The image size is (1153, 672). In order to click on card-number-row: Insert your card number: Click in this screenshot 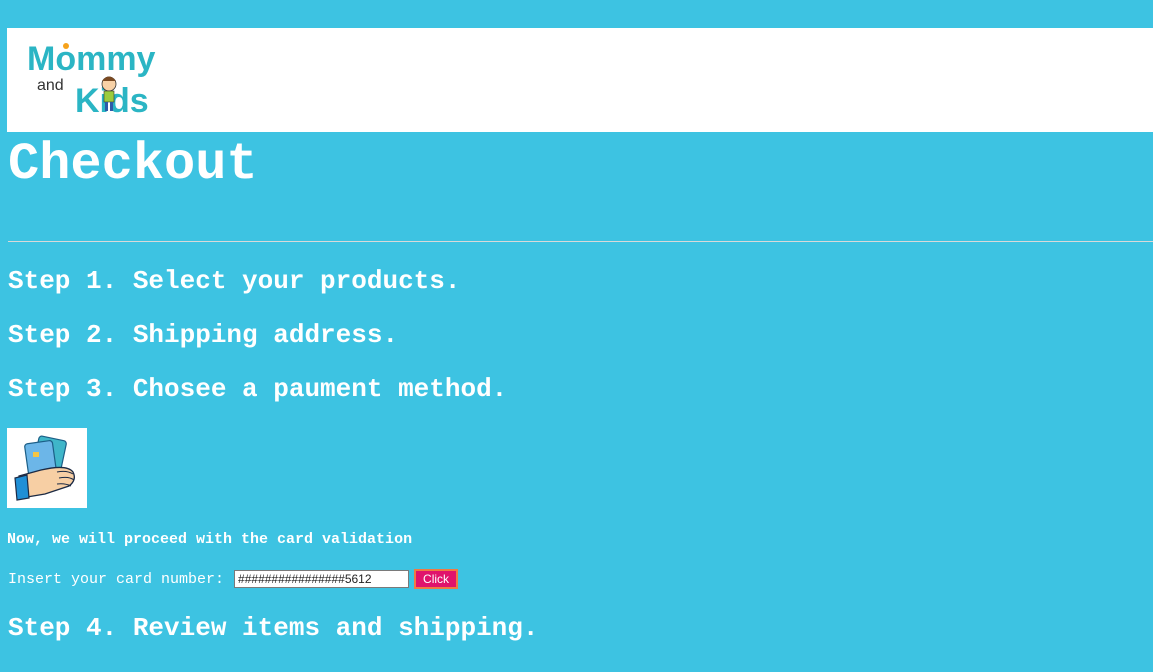, I will do `click(233, 579)`.